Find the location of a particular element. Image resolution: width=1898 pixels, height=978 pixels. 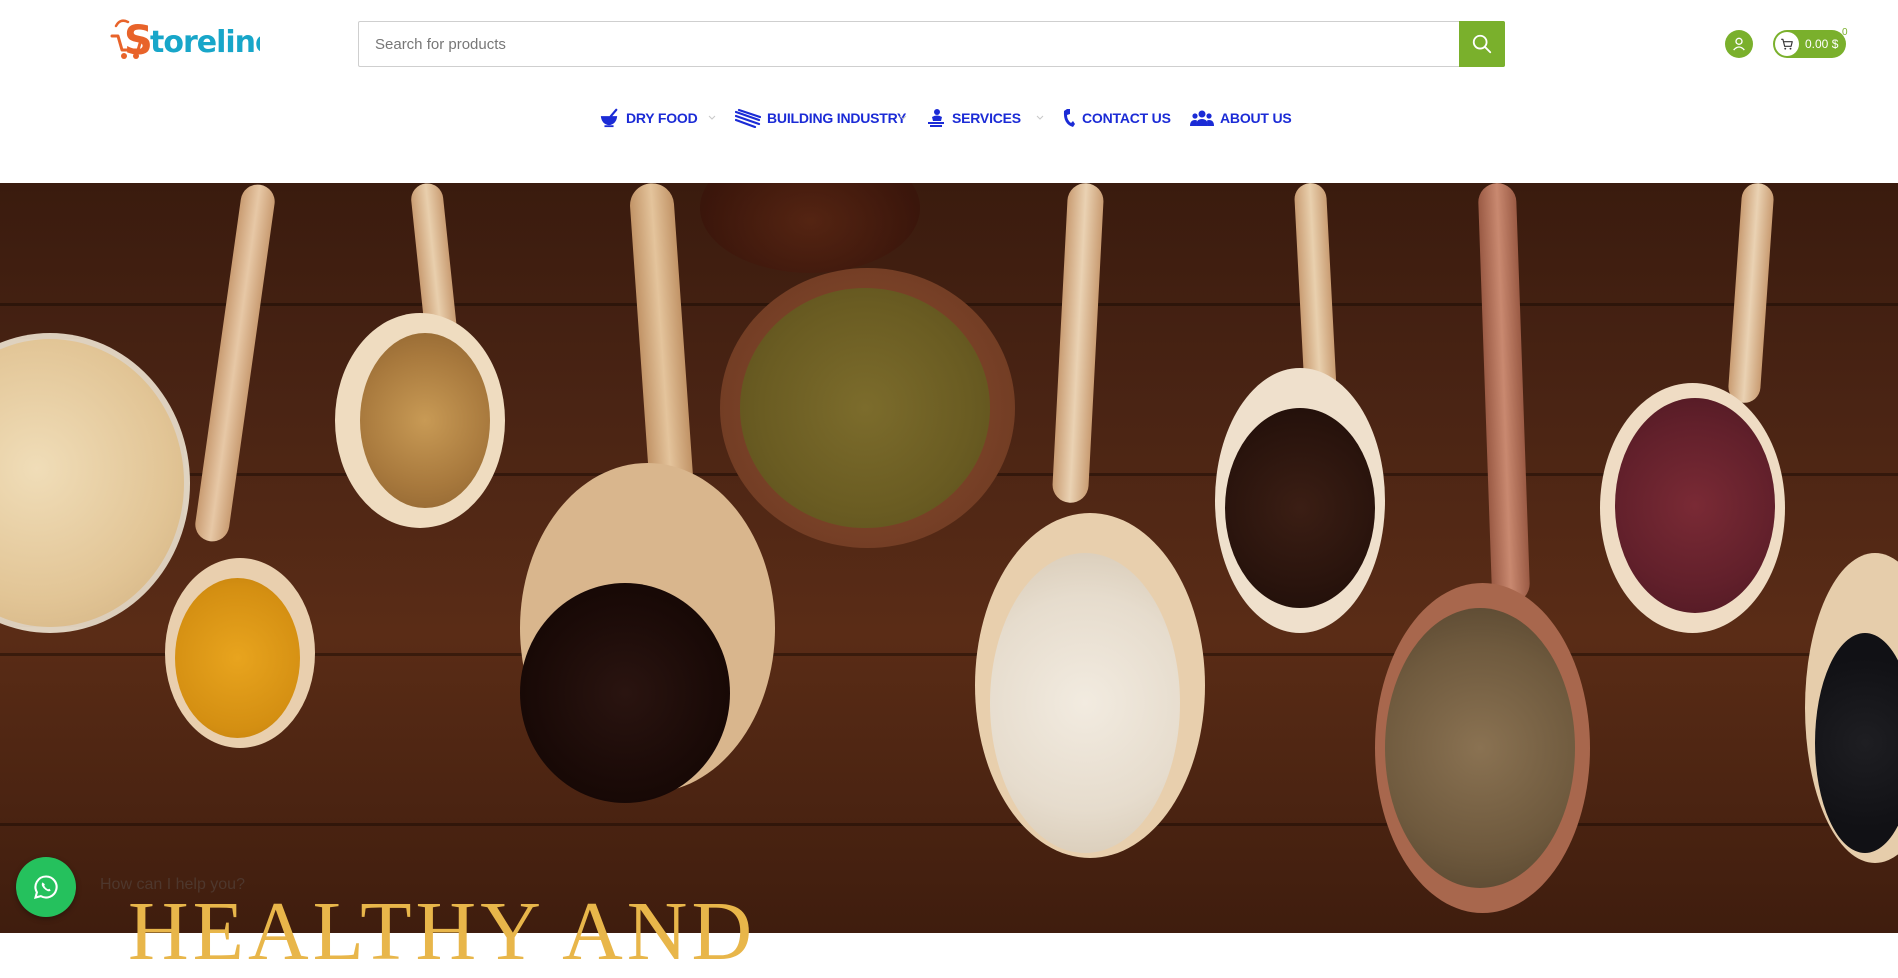

cart-icon is located at coordinates (1787, 44).